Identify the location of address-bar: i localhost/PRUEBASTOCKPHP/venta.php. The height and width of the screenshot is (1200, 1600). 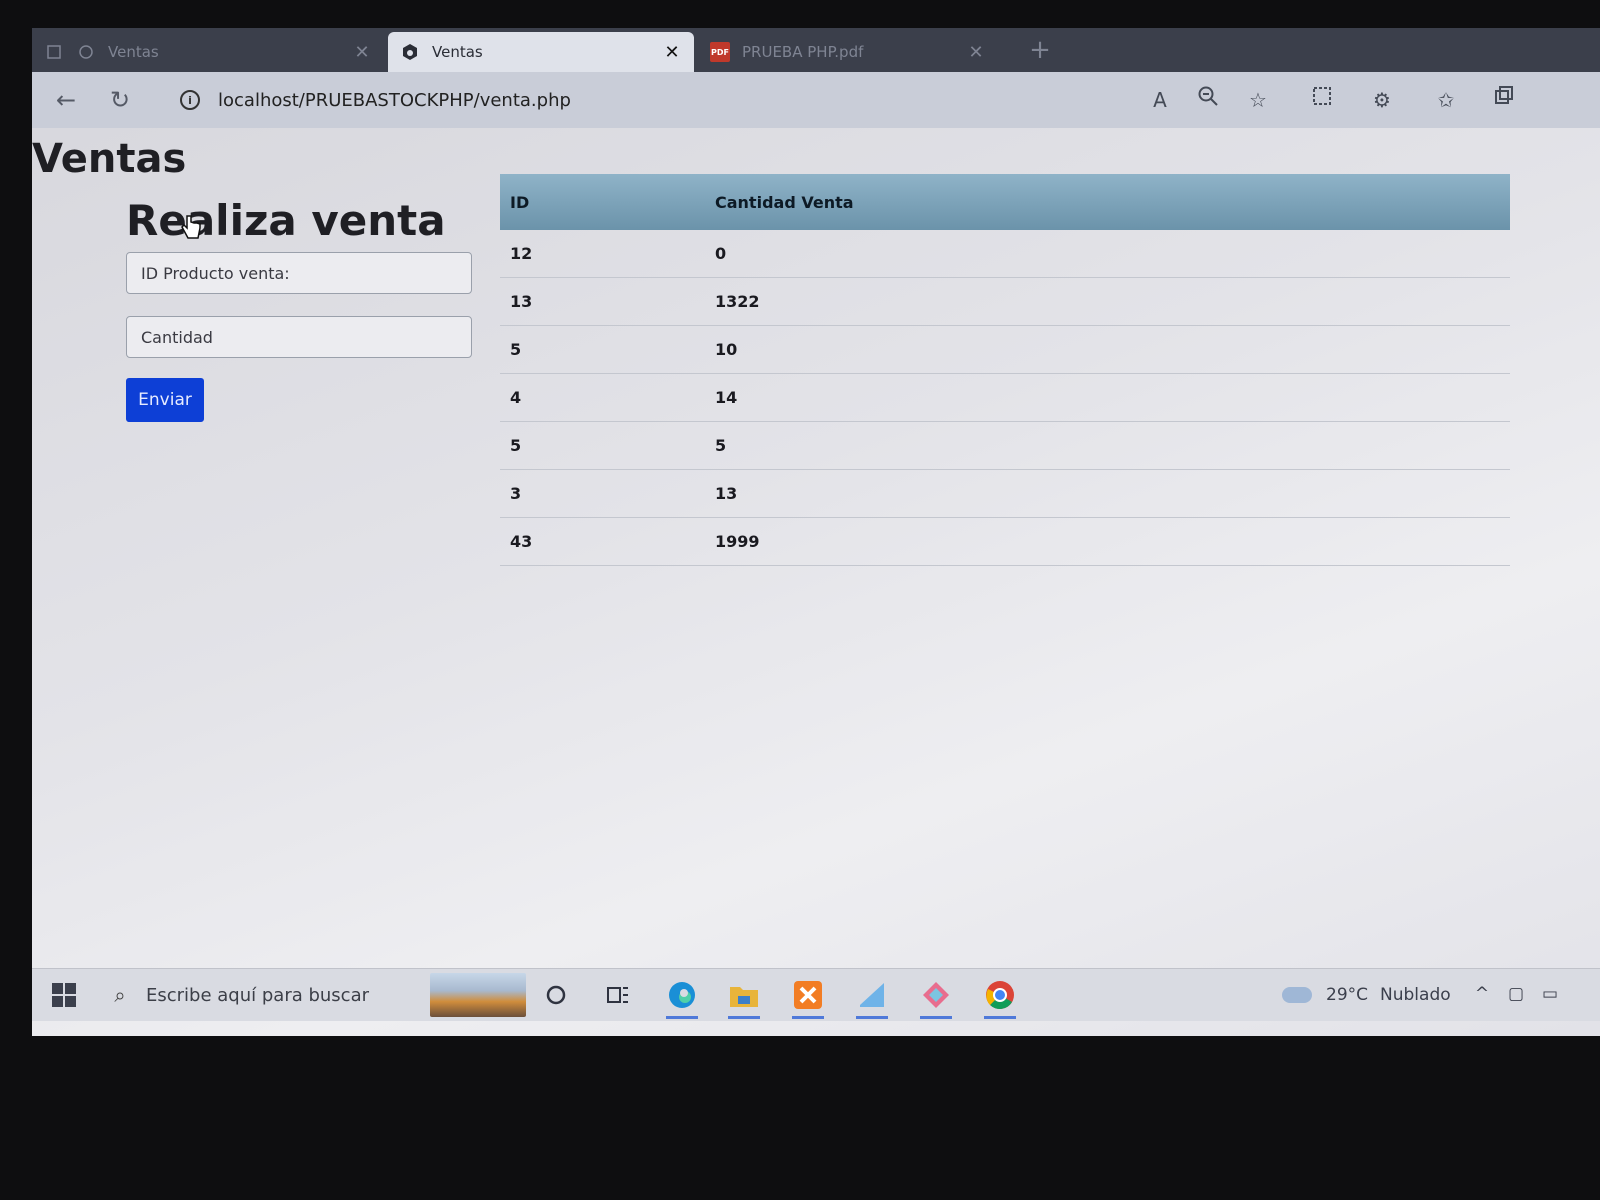
(570, 100).